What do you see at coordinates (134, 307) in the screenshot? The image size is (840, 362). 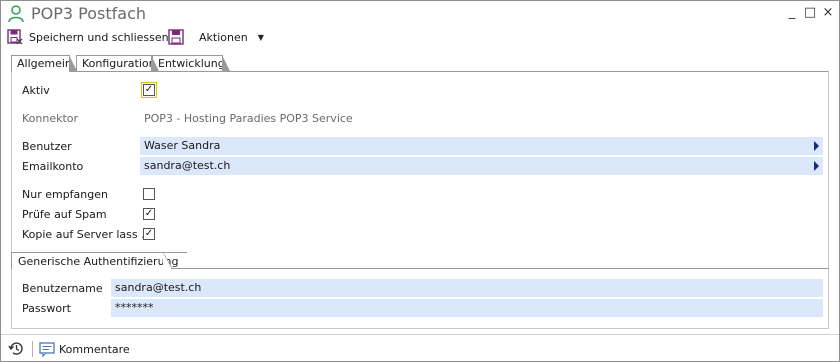 I see `password-value: *******` at bounding box center [134, 307].